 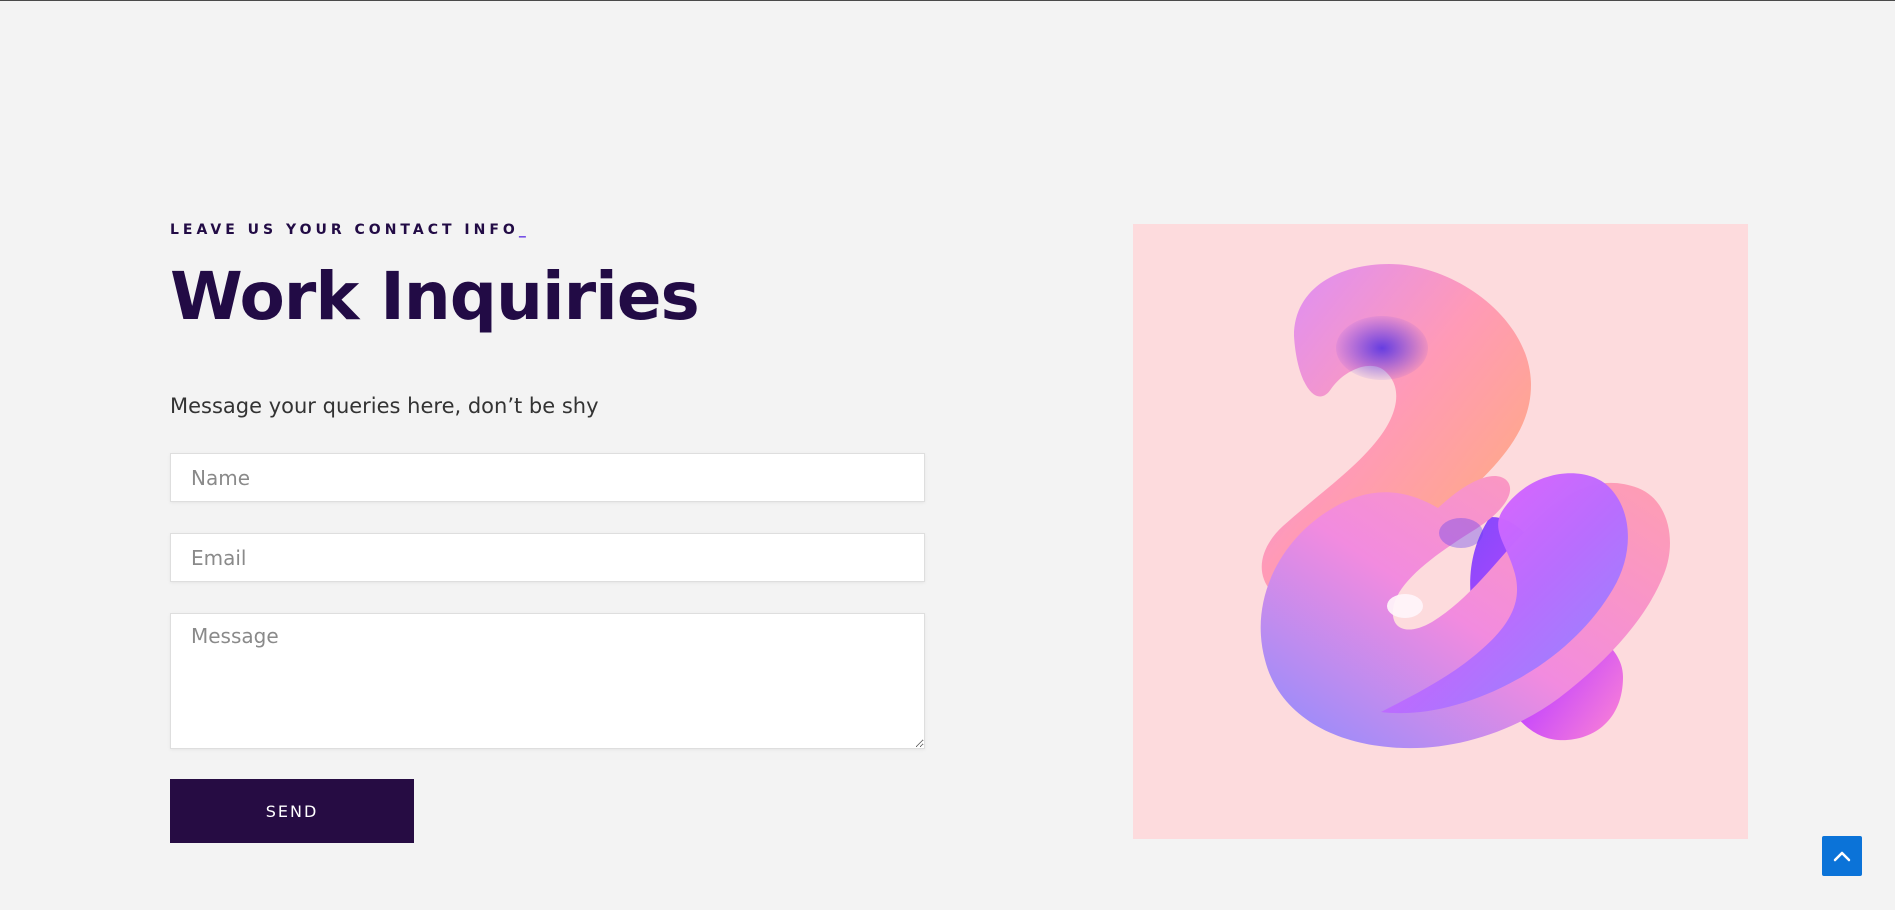 I want to click on send-button: SEND, so click(x=292, y=811).